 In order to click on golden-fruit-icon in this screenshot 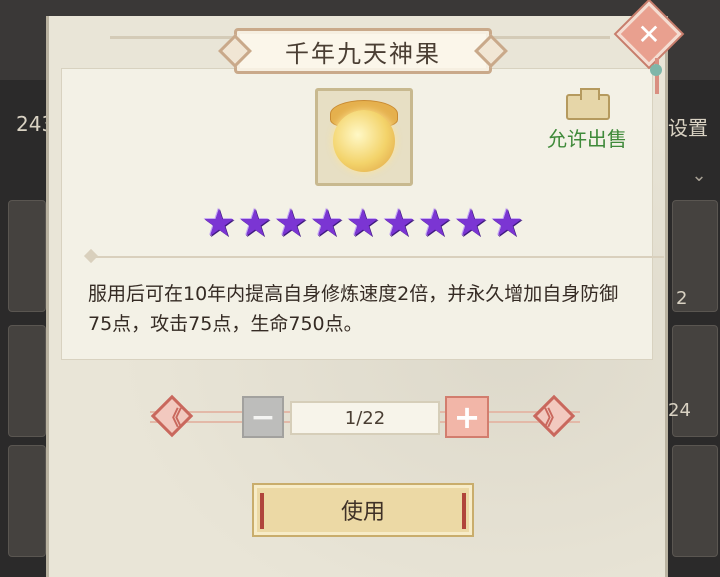, I will do `click(364, 141)`.